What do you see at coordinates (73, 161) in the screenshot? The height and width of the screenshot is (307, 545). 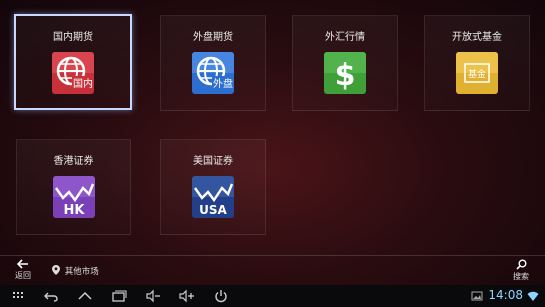 I see `tile-label: 香港证券` at bounding box center [73, 161].